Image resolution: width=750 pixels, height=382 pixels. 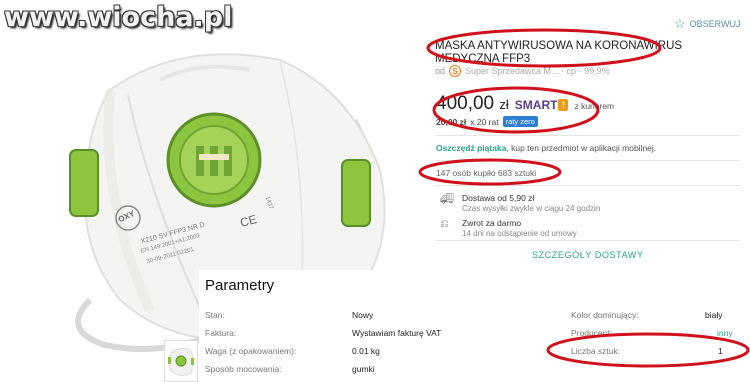 I want to click on price-block: 400,00 zł SMART ! z kurierem, so click(x=525, y=104).